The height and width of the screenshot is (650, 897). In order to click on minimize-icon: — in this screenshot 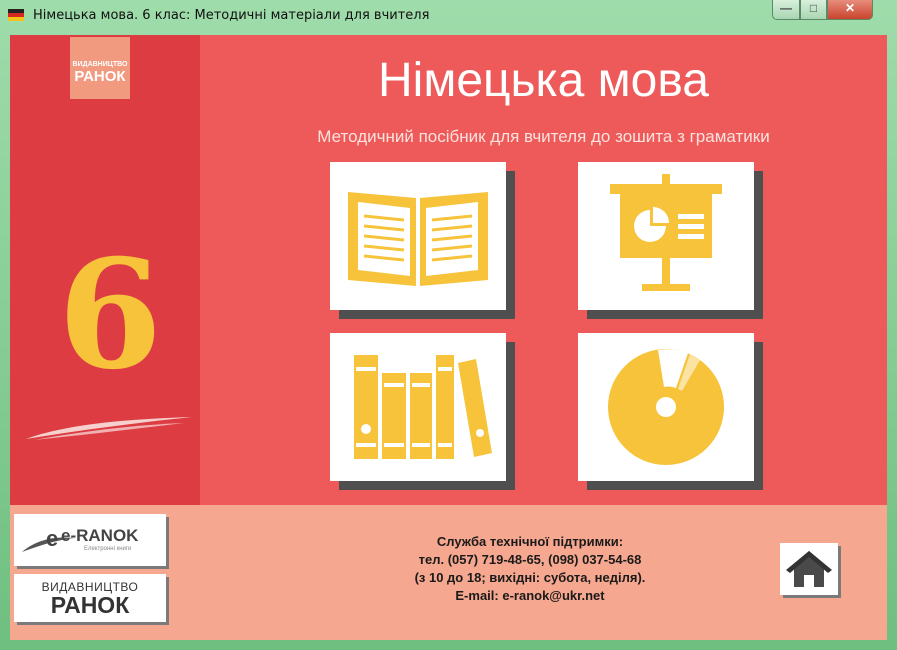, I will do `click(786, 8)`.